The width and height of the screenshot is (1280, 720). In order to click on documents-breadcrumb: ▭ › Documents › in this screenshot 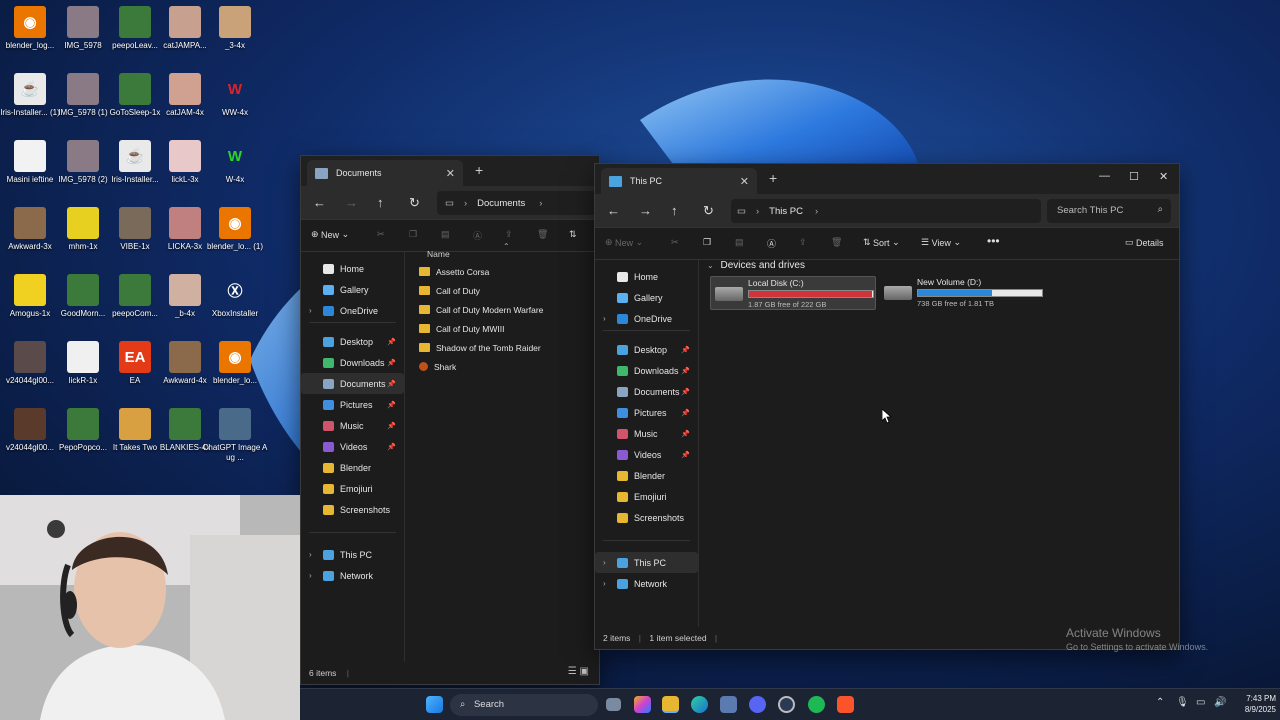, I will do `click(519, 203)`.